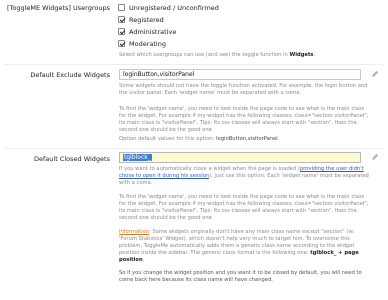  What do you see at coordinates (72, 159) in the screenshot?
I see `closed-widgets-label: Default Closed Widgets` at bounding box center [72, 159].